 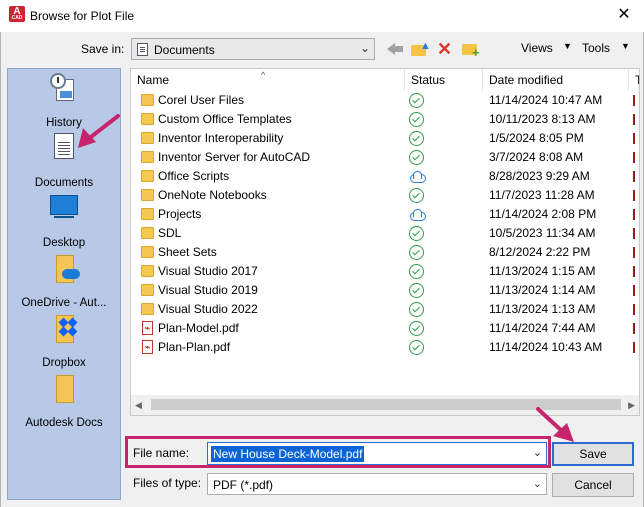 What do you see at coordinates (385, 176) in the screenshot?
I see `folder-row: Office Scripts 8/28/2023 9:29 AM` at bounding box center [385, 176].